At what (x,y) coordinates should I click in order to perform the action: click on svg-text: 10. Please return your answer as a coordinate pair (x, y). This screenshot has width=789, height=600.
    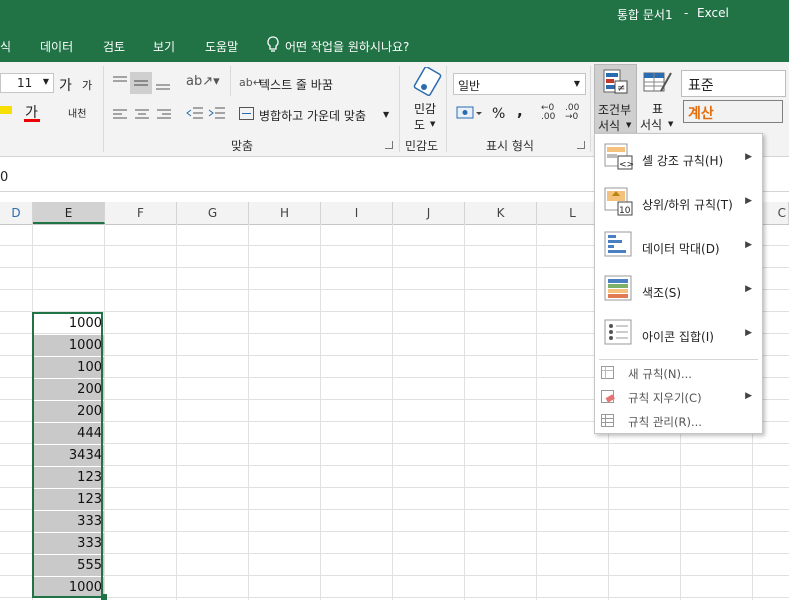
    Looking at the image, I should click on (625, 211).